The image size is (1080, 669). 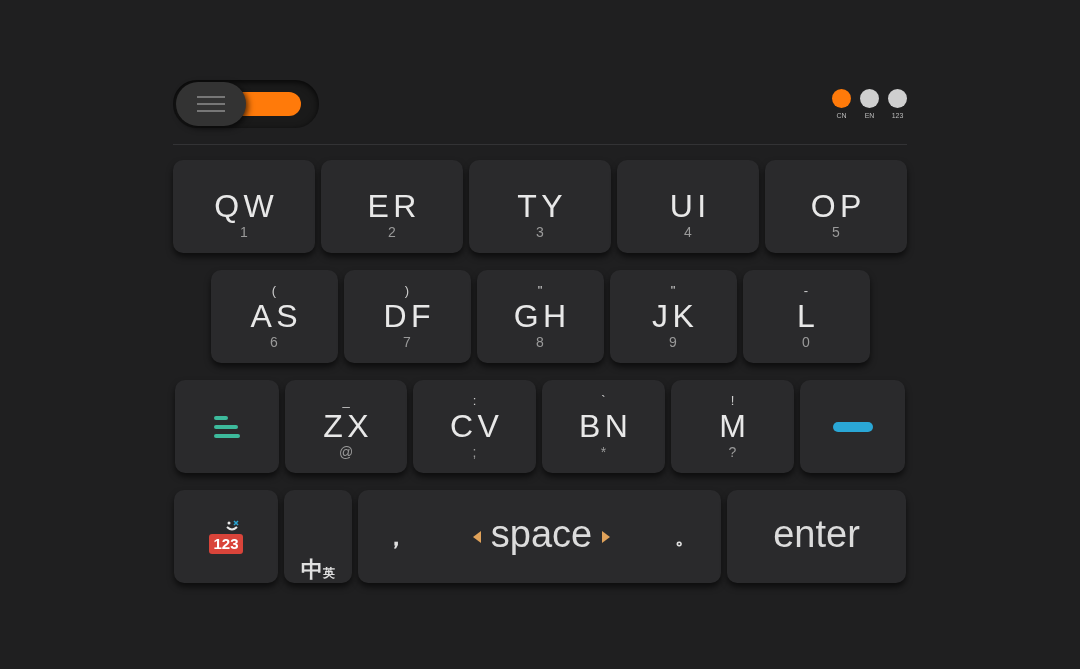 I want to click on dash-icon, so click(x=852, y=426).